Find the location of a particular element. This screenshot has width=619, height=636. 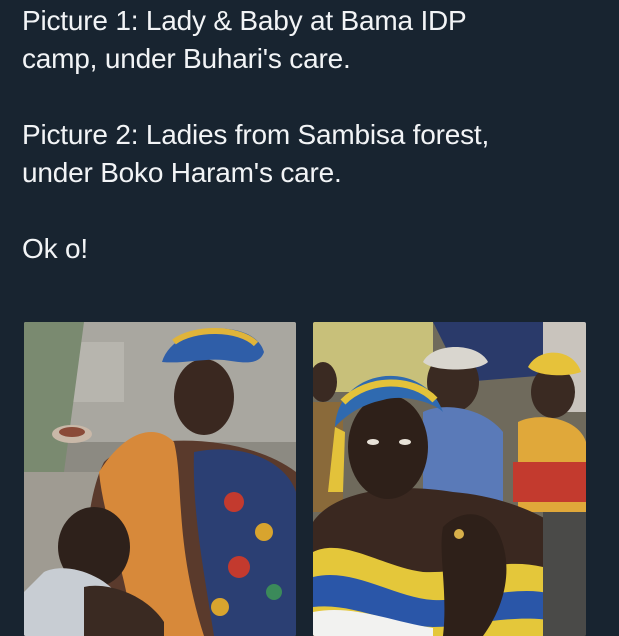

tweet-line-4: under Boko Haram's care. is located at coordinates (182, 172).